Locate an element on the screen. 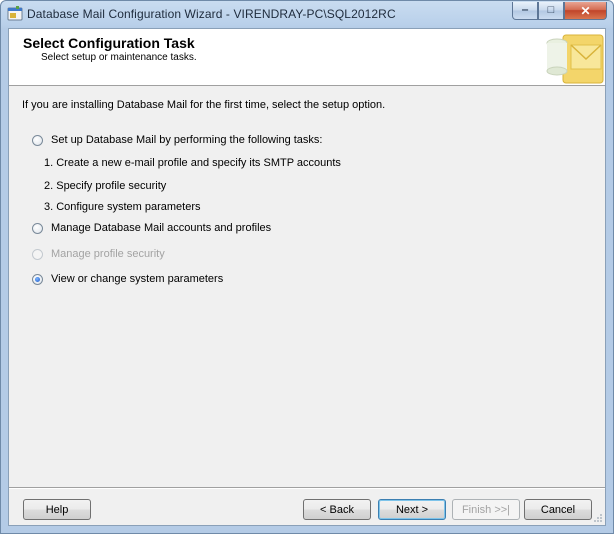 This screenshot has height=534, width=614. wizard-app-icon is located at coordinates (15, 13).